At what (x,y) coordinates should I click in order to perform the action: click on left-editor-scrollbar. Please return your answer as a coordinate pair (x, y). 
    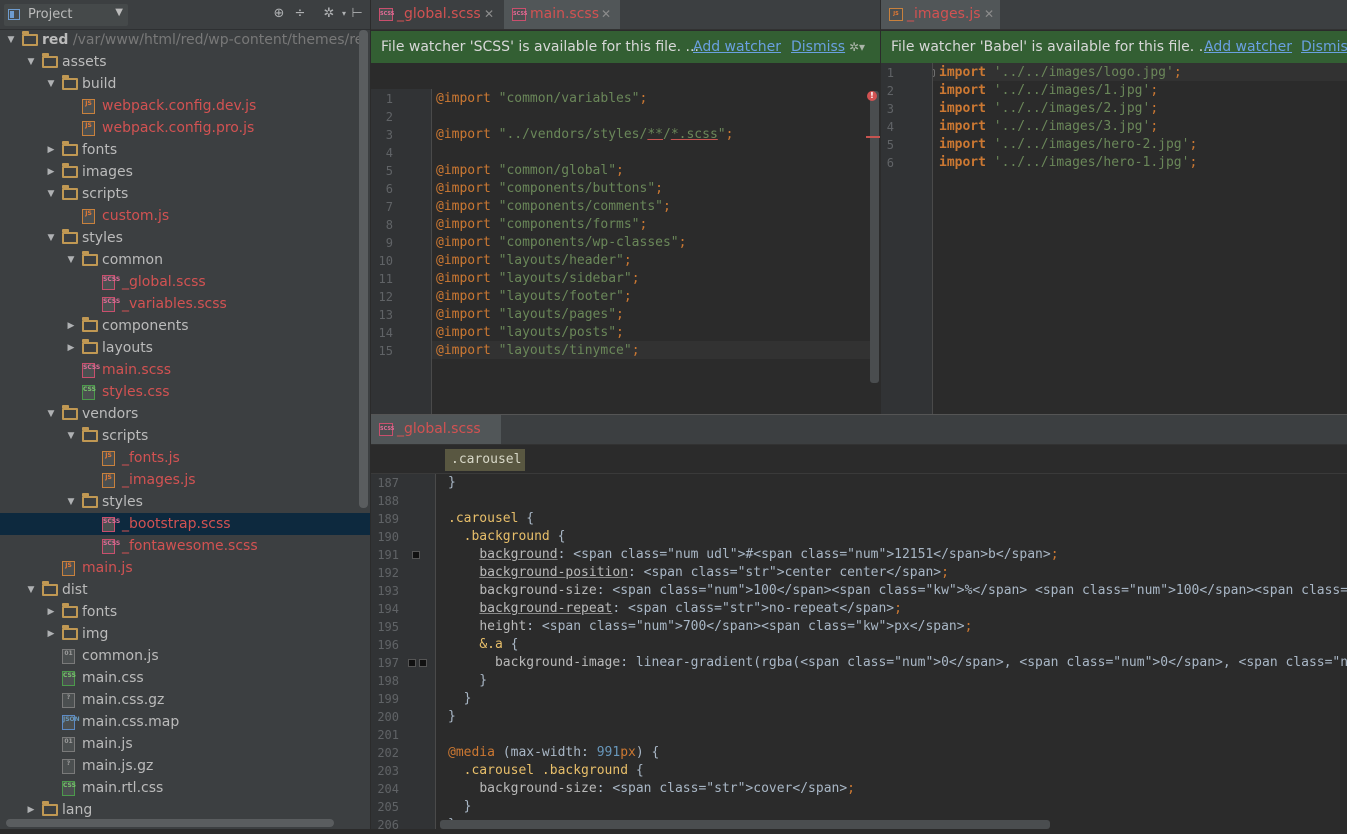
    Looking at the image, I should click on (874, 237).